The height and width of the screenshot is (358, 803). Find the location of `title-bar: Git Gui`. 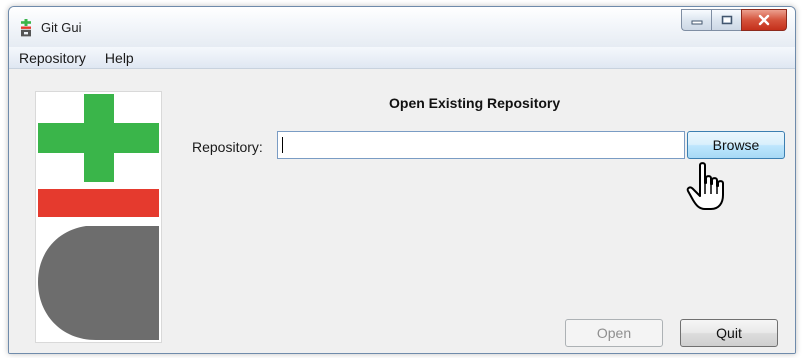

title-bar: Git Gui is located at coordinates (402, 27).